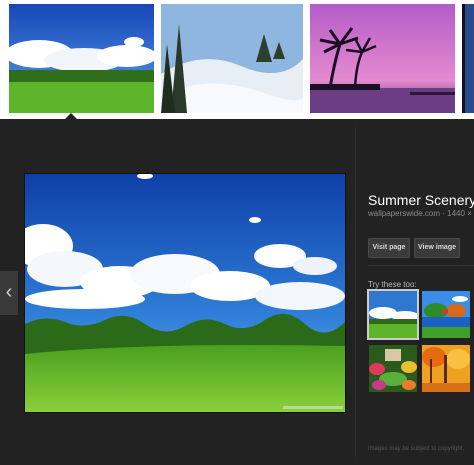 This screenshot has height=465, width=474. What do you see at coordinates (392, 284) in the screenshot?
I see `related-images-heading: Try these too:` at bounding box center [392, 284].